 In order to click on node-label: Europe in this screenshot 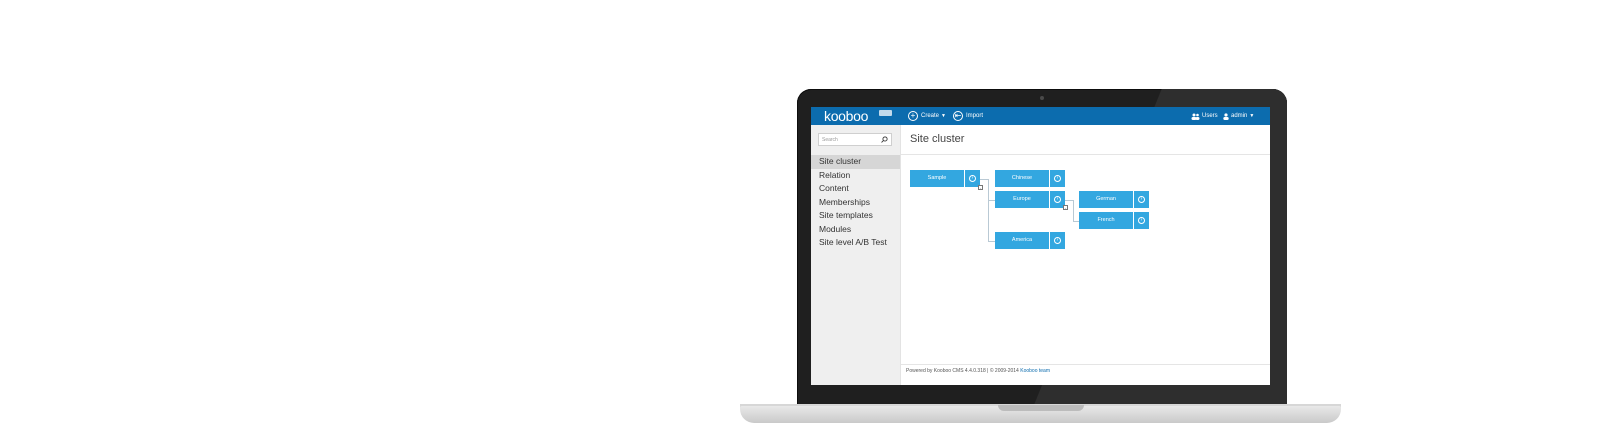, I will do `click(1022, 199)`.